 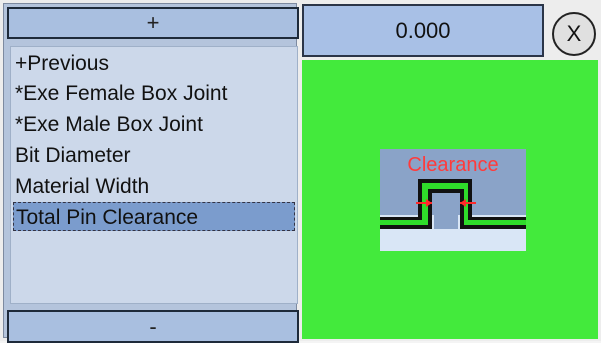 What do you see at coordinates (154, 124) in the screenshot?
I see `menu-item-male-box-joint: *Exe Male Box Joint` at bounding box center [154, 124].